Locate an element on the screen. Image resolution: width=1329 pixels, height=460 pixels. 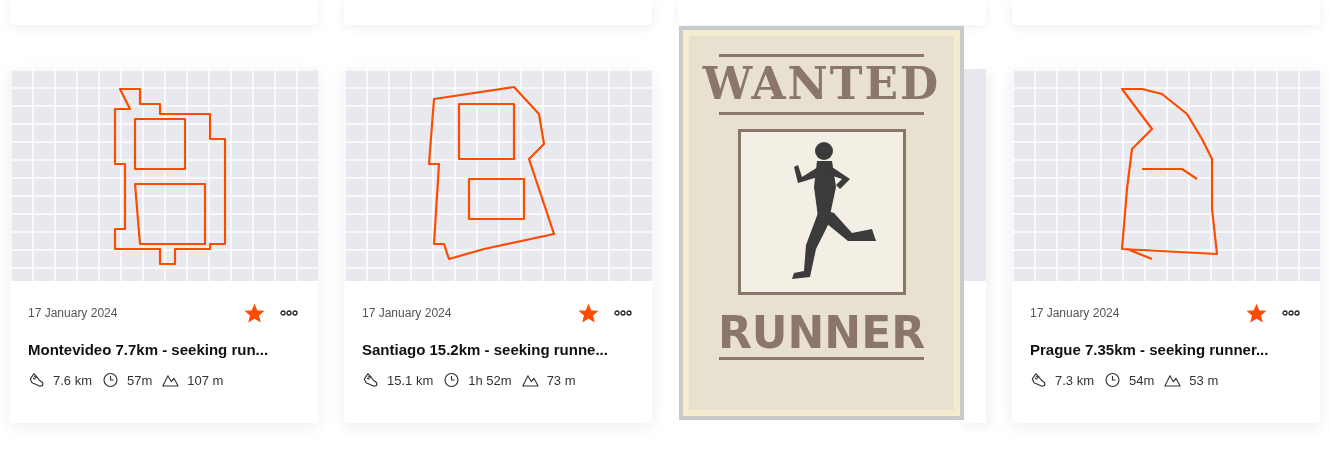
poster-heading: WANTED is located at coordinates (821, 84).